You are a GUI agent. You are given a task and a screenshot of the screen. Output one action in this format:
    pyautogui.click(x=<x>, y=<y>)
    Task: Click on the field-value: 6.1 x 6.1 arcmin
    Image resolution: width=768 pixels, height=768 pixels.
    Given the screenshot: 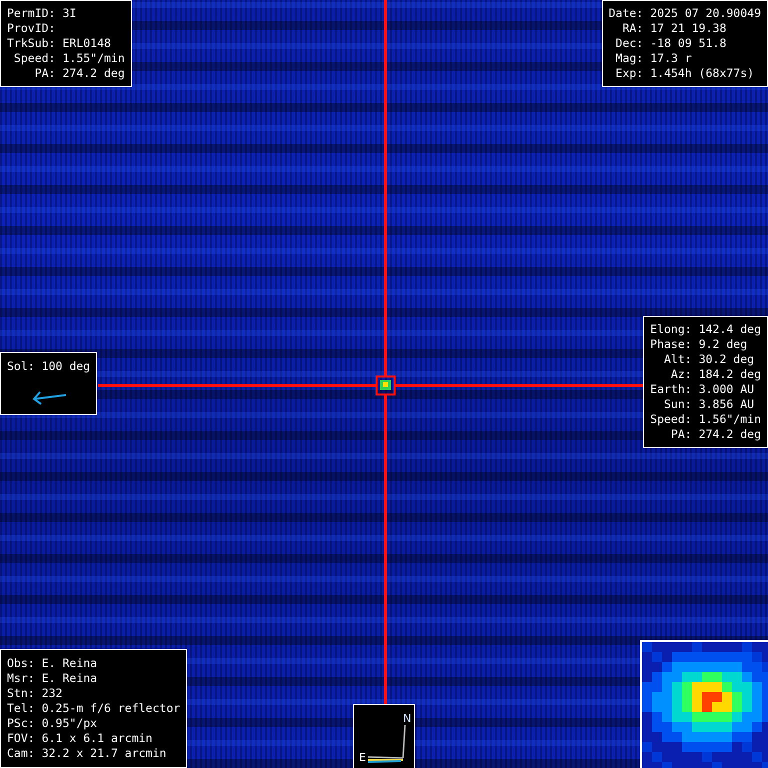 What is the action you would take?
    pyautogui.click(x=98, y=738)
    